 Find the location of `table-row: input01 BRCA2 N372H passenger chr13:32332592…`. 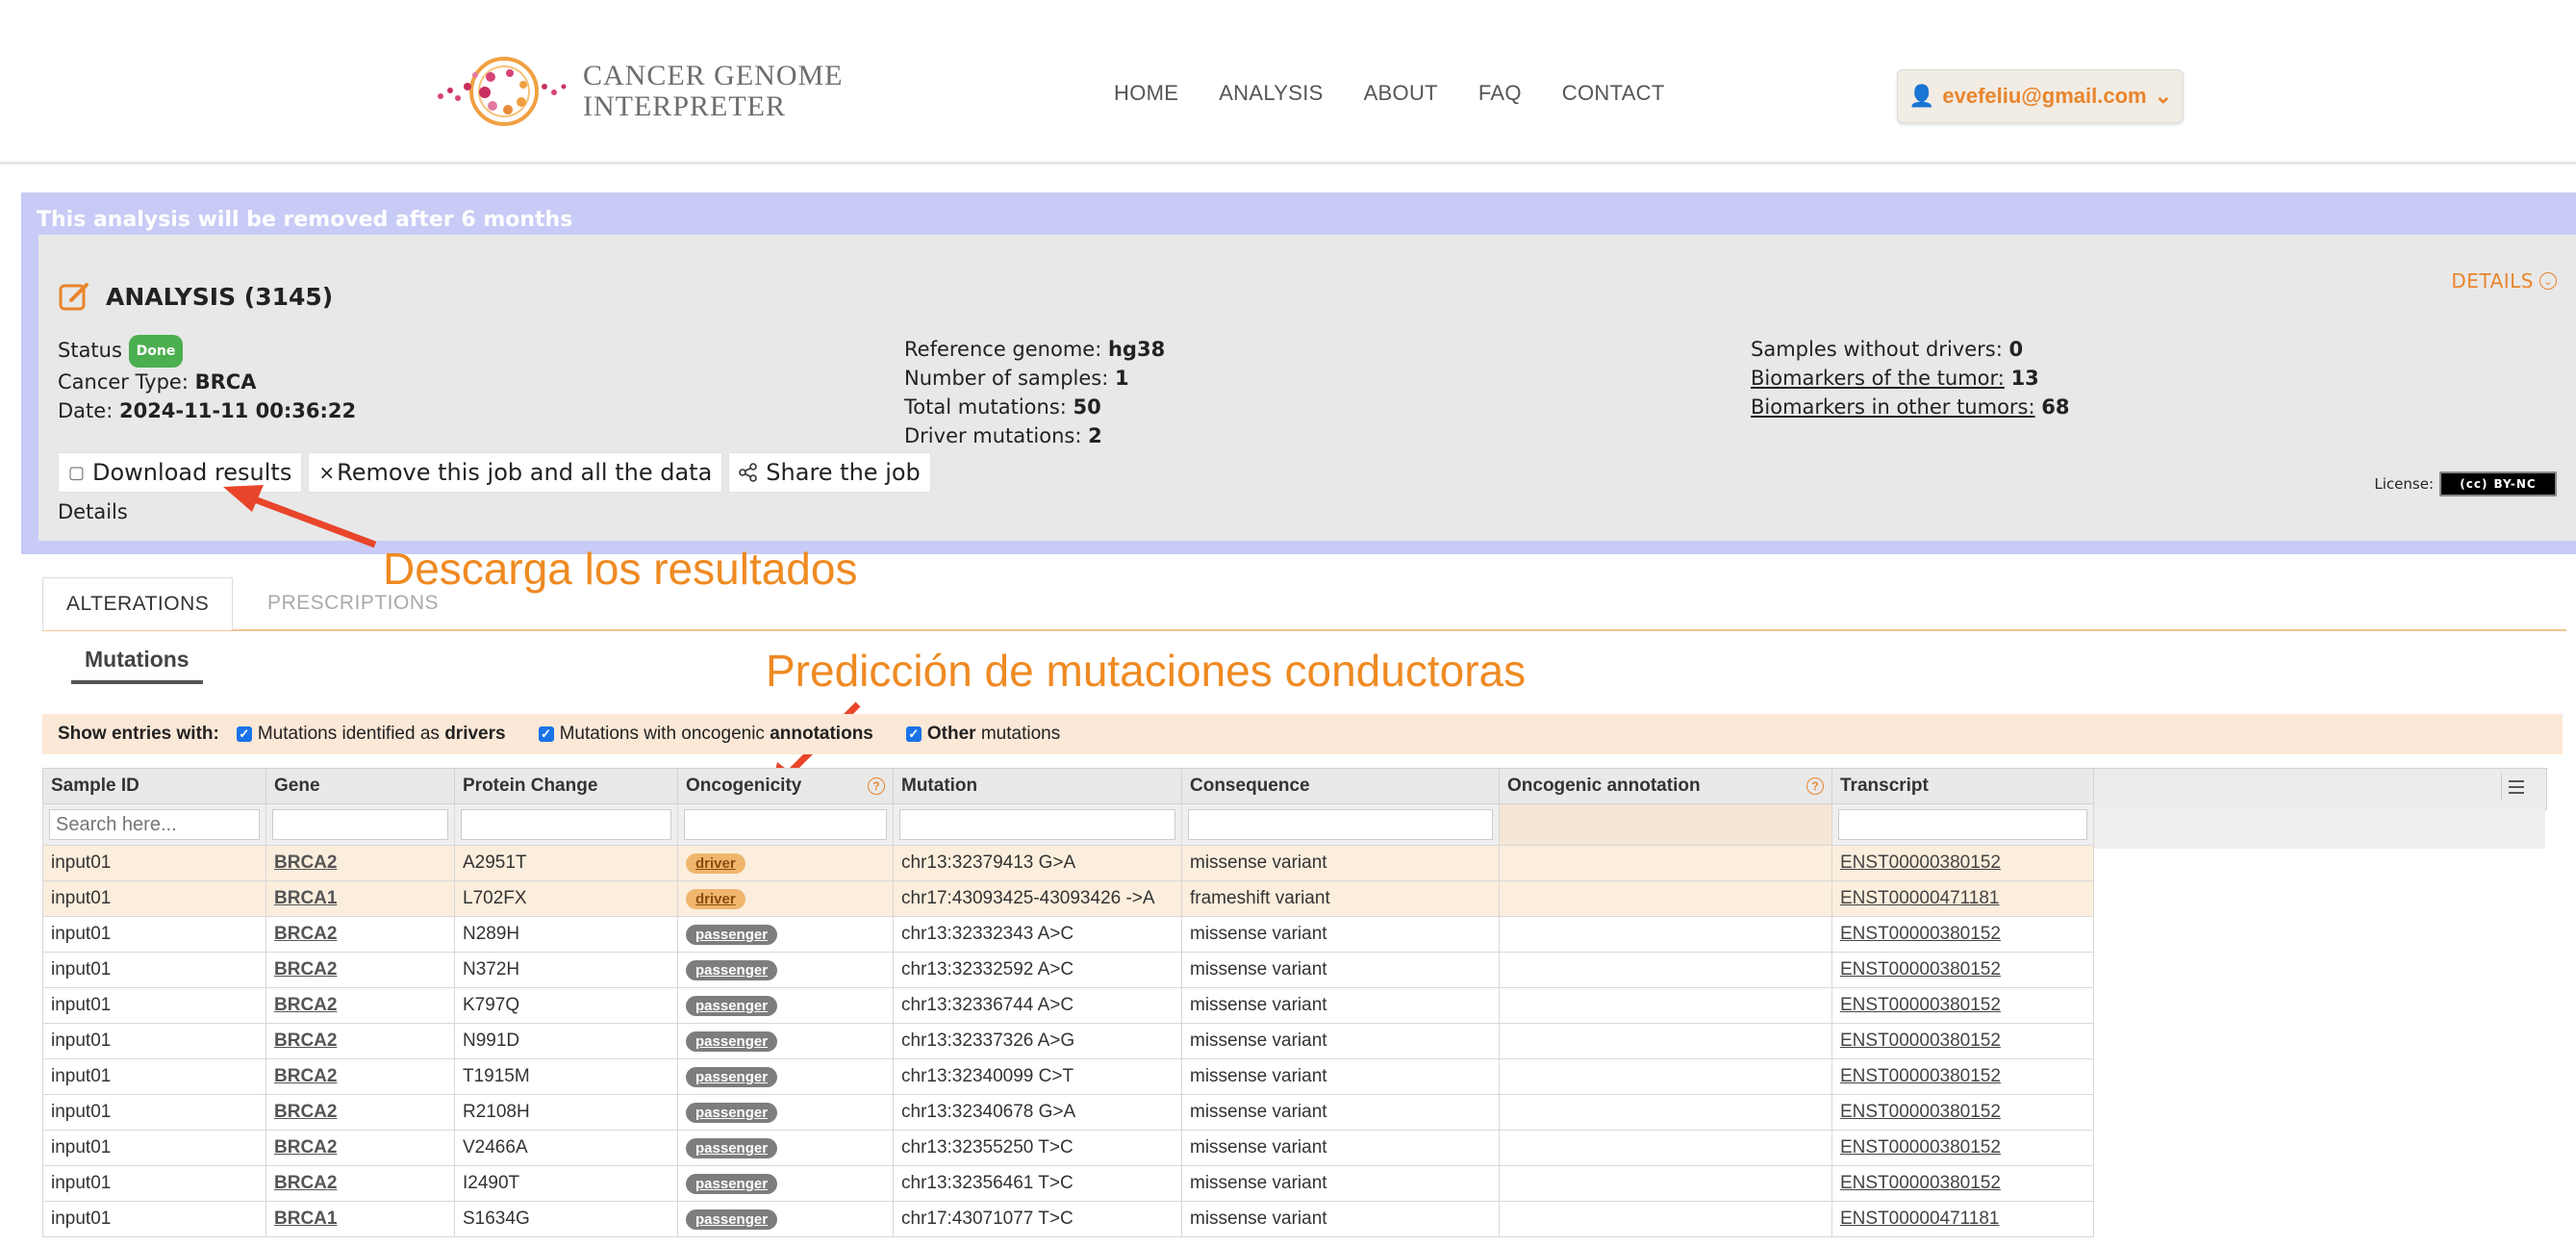

table-row: input01 BRCA2 N372H passenger chr13:32332592… is located at coordinates (1068, 970).